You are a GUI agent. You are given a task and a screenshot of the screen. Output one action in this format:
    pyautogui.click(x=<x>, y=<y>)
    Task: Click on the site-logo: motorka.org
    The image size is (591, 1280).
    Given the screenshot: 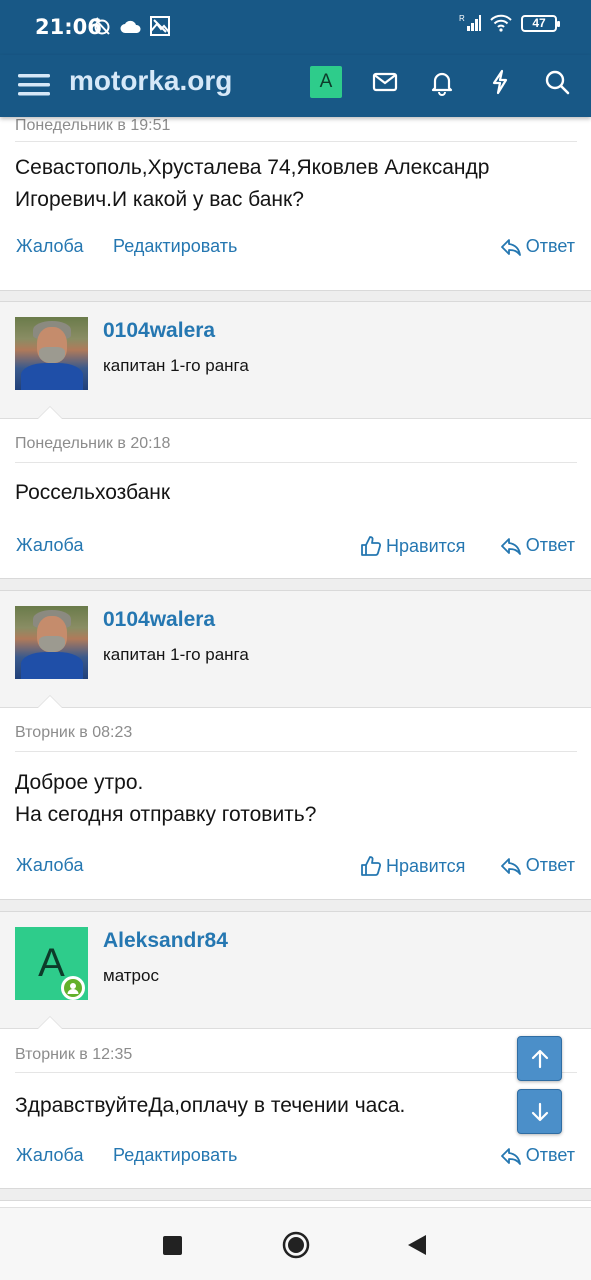 What is the action you would take?
    pyautogui.click(x=150, y=81)
    